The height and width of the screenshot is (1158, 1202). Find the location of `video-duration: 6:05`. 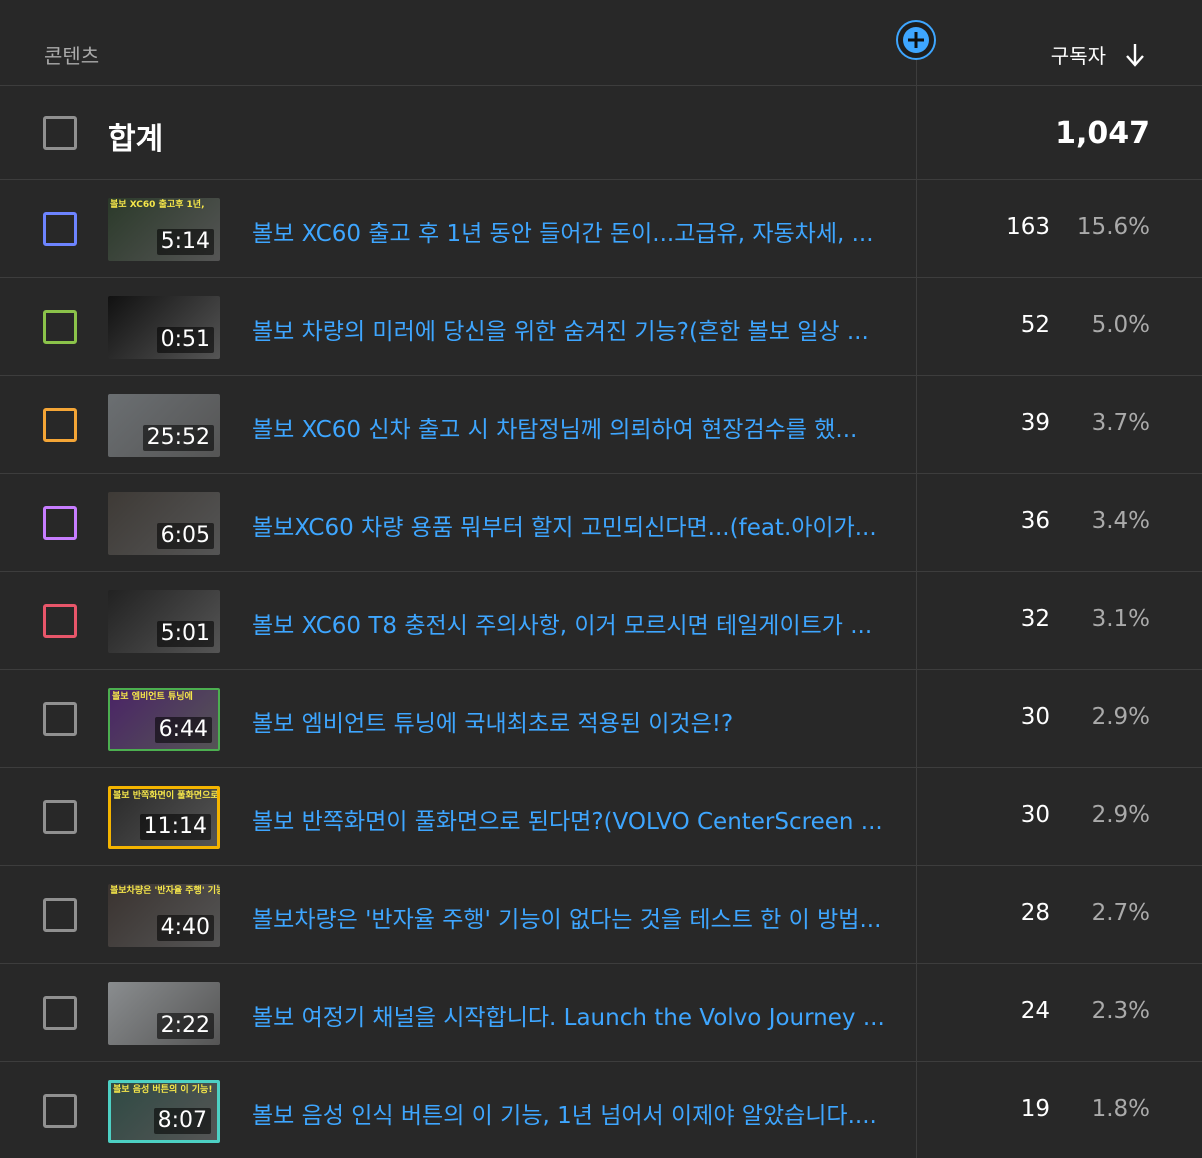

video-duration: 6:05 is located at coordinates (185, 536).